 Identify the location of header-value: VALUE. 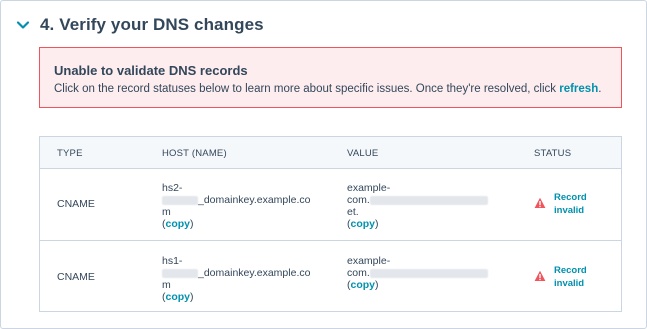
(363, 153).